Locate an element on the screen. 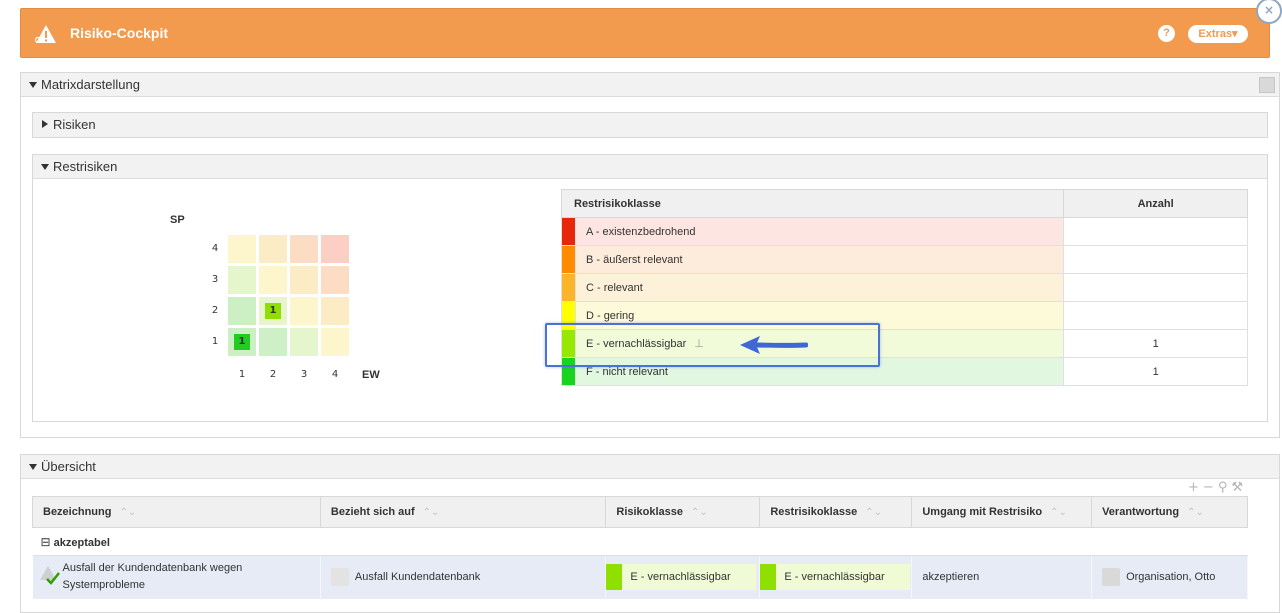 The image size is (1282, 613). y-tick-label: 3 is located at coordinates (215, 279).